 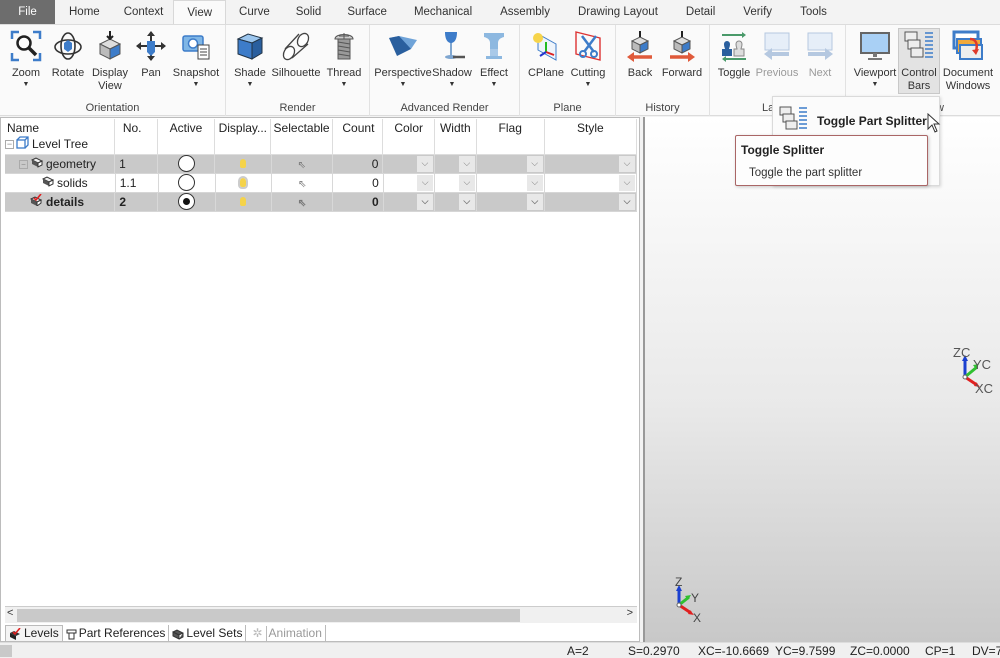 I want to click on effect-button: Effect ▼, so click(x=494, y=59).